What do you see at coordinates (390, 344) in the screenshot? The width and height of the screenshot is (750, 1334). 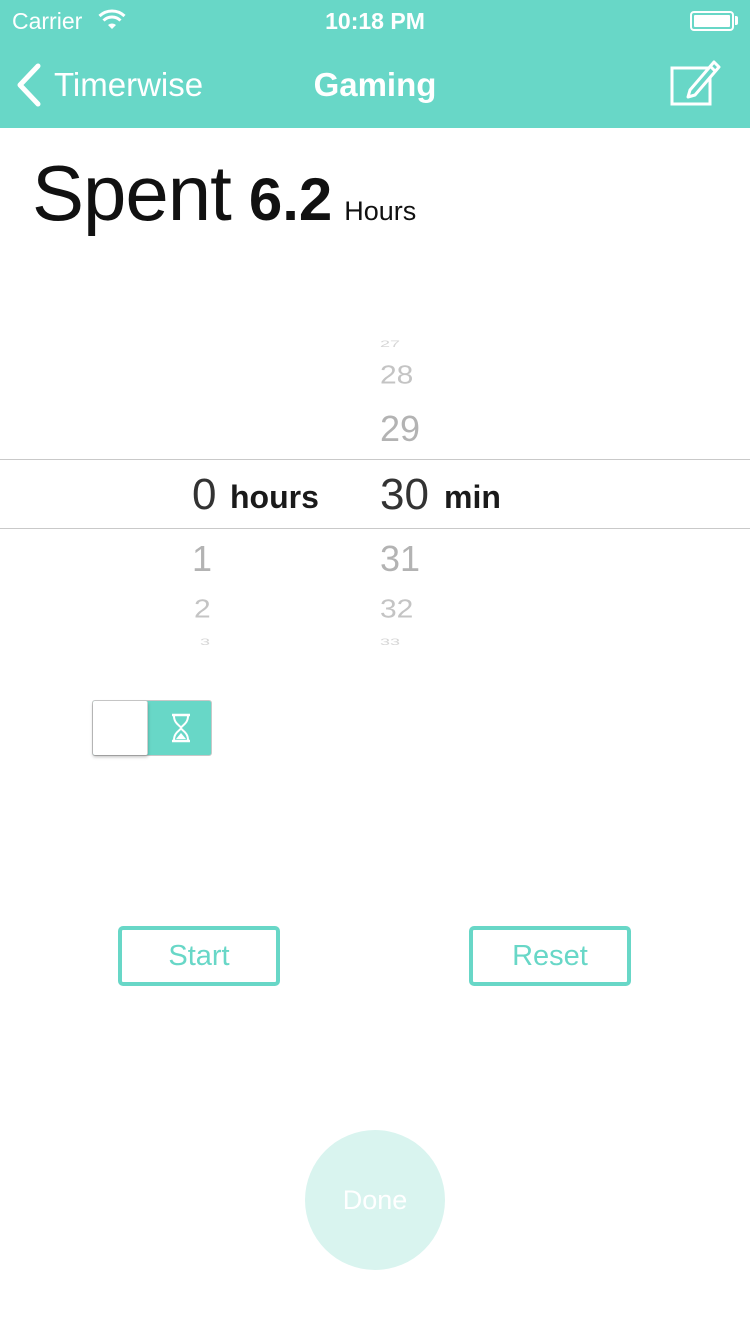 I see `picker-minute-option: 27` at bounding box center [390, 344].